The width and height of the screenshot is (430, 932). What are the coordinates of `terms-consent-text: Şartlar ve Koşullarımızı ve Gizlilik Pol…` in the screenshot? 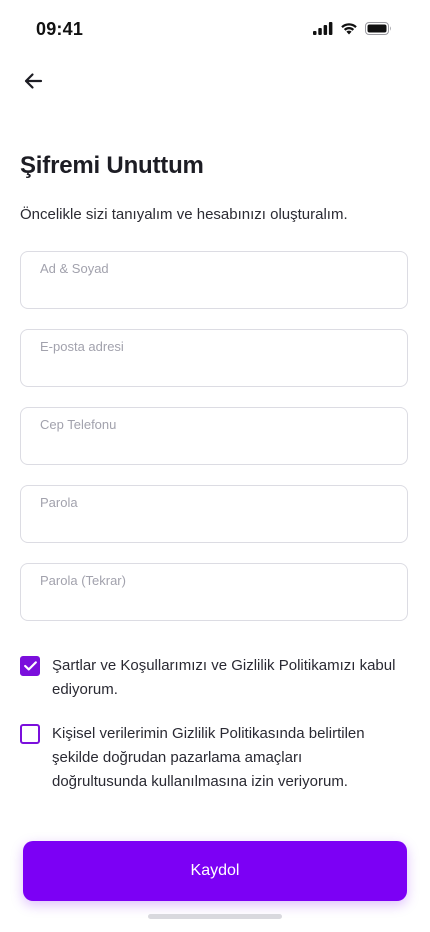 It's located at (224, 677).